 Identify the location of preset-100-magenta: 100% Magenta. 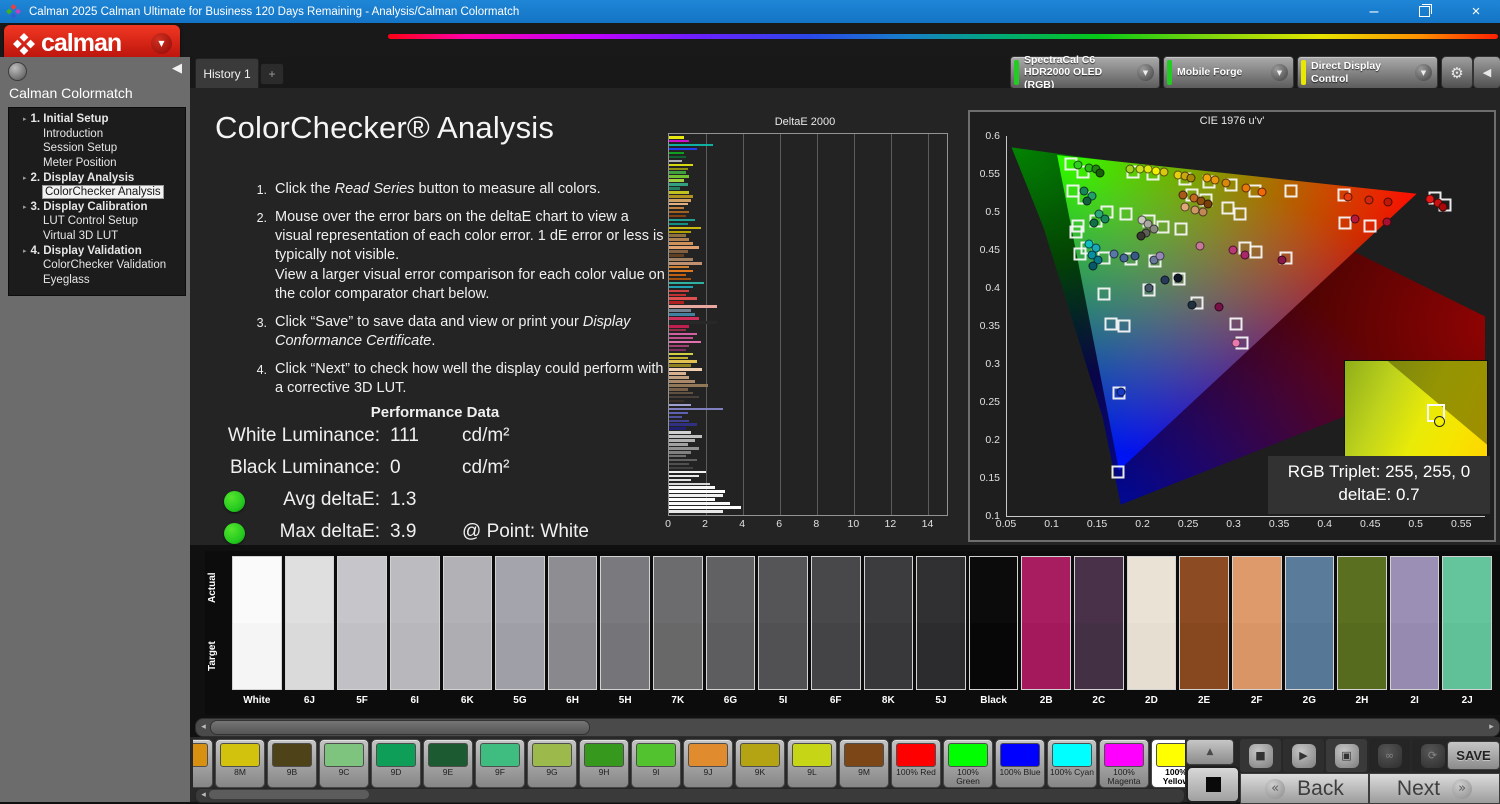
(1124, 763).